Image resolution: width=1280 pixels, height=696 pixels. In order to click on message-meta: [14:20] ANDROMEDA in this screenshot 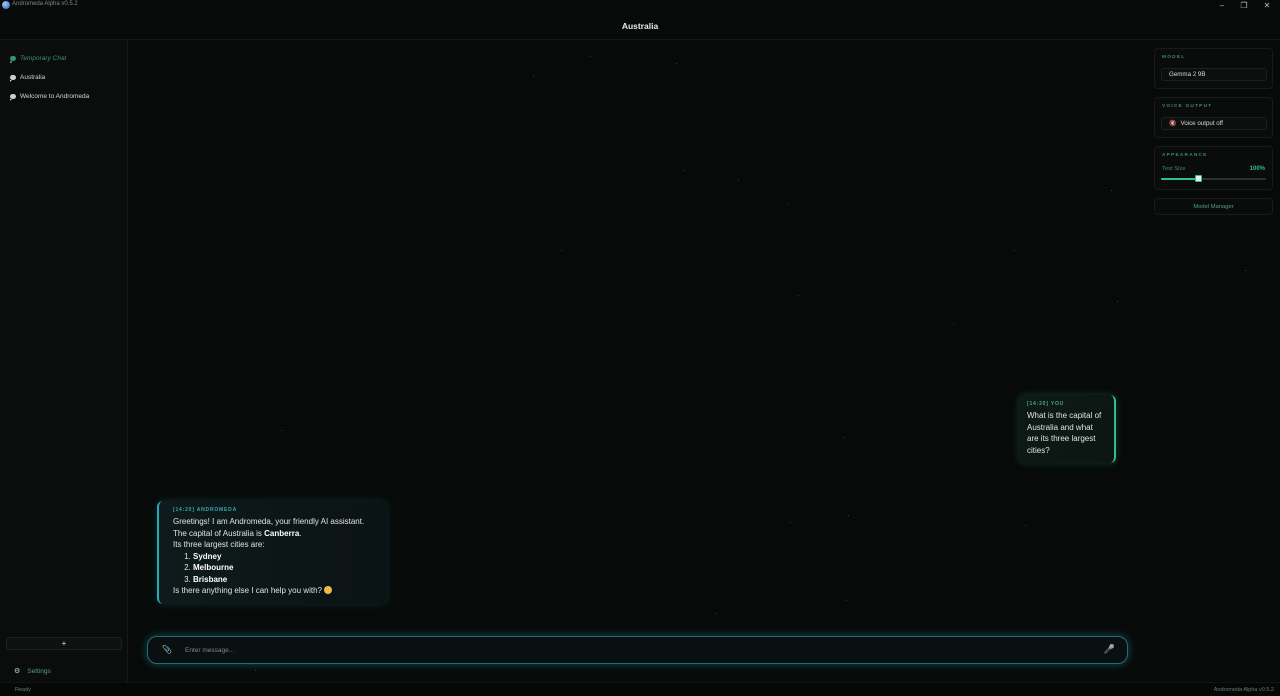, I will do `click(205, 510)`.